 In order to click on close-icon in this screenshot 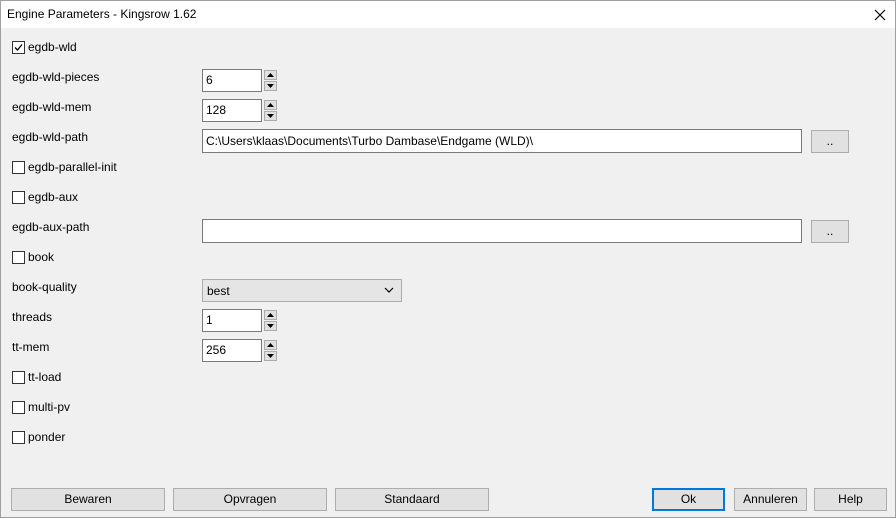, I will do `click(880, 14)`.